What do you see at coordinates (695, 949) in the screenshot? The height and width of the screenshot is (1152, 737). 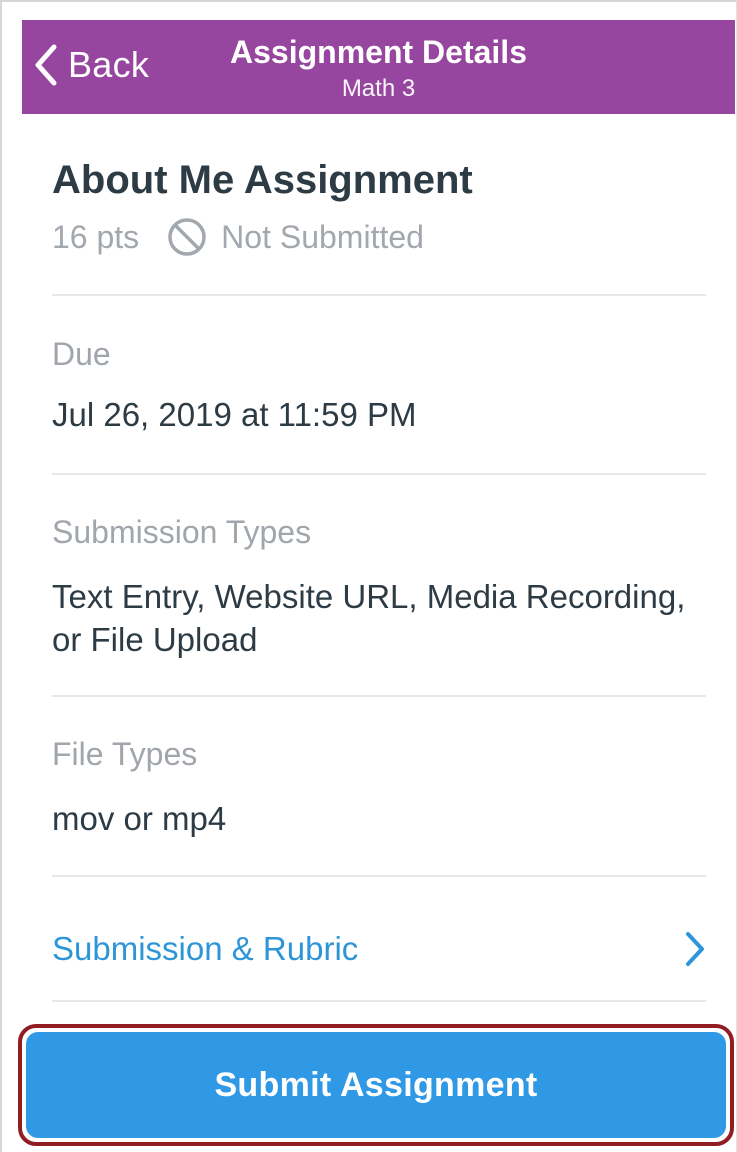 I see `chevron-right-icon` at bounding box center [695, 949].